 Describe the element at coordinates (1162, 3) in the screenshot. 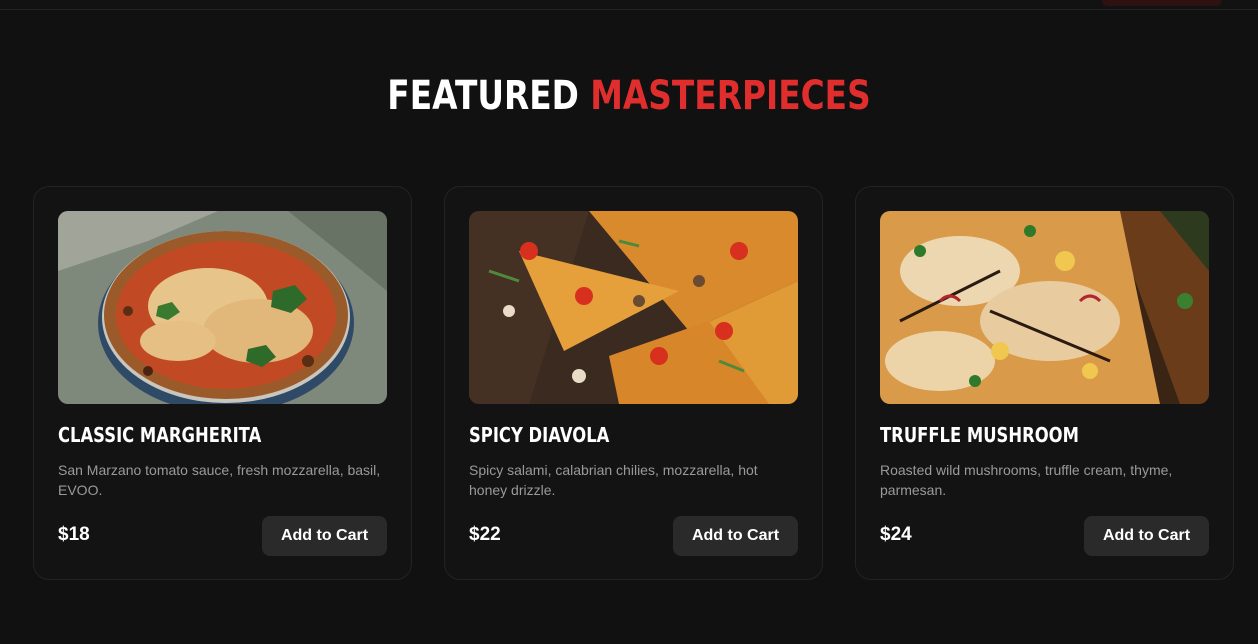

I see `nav-cta-button-edge` at that location.